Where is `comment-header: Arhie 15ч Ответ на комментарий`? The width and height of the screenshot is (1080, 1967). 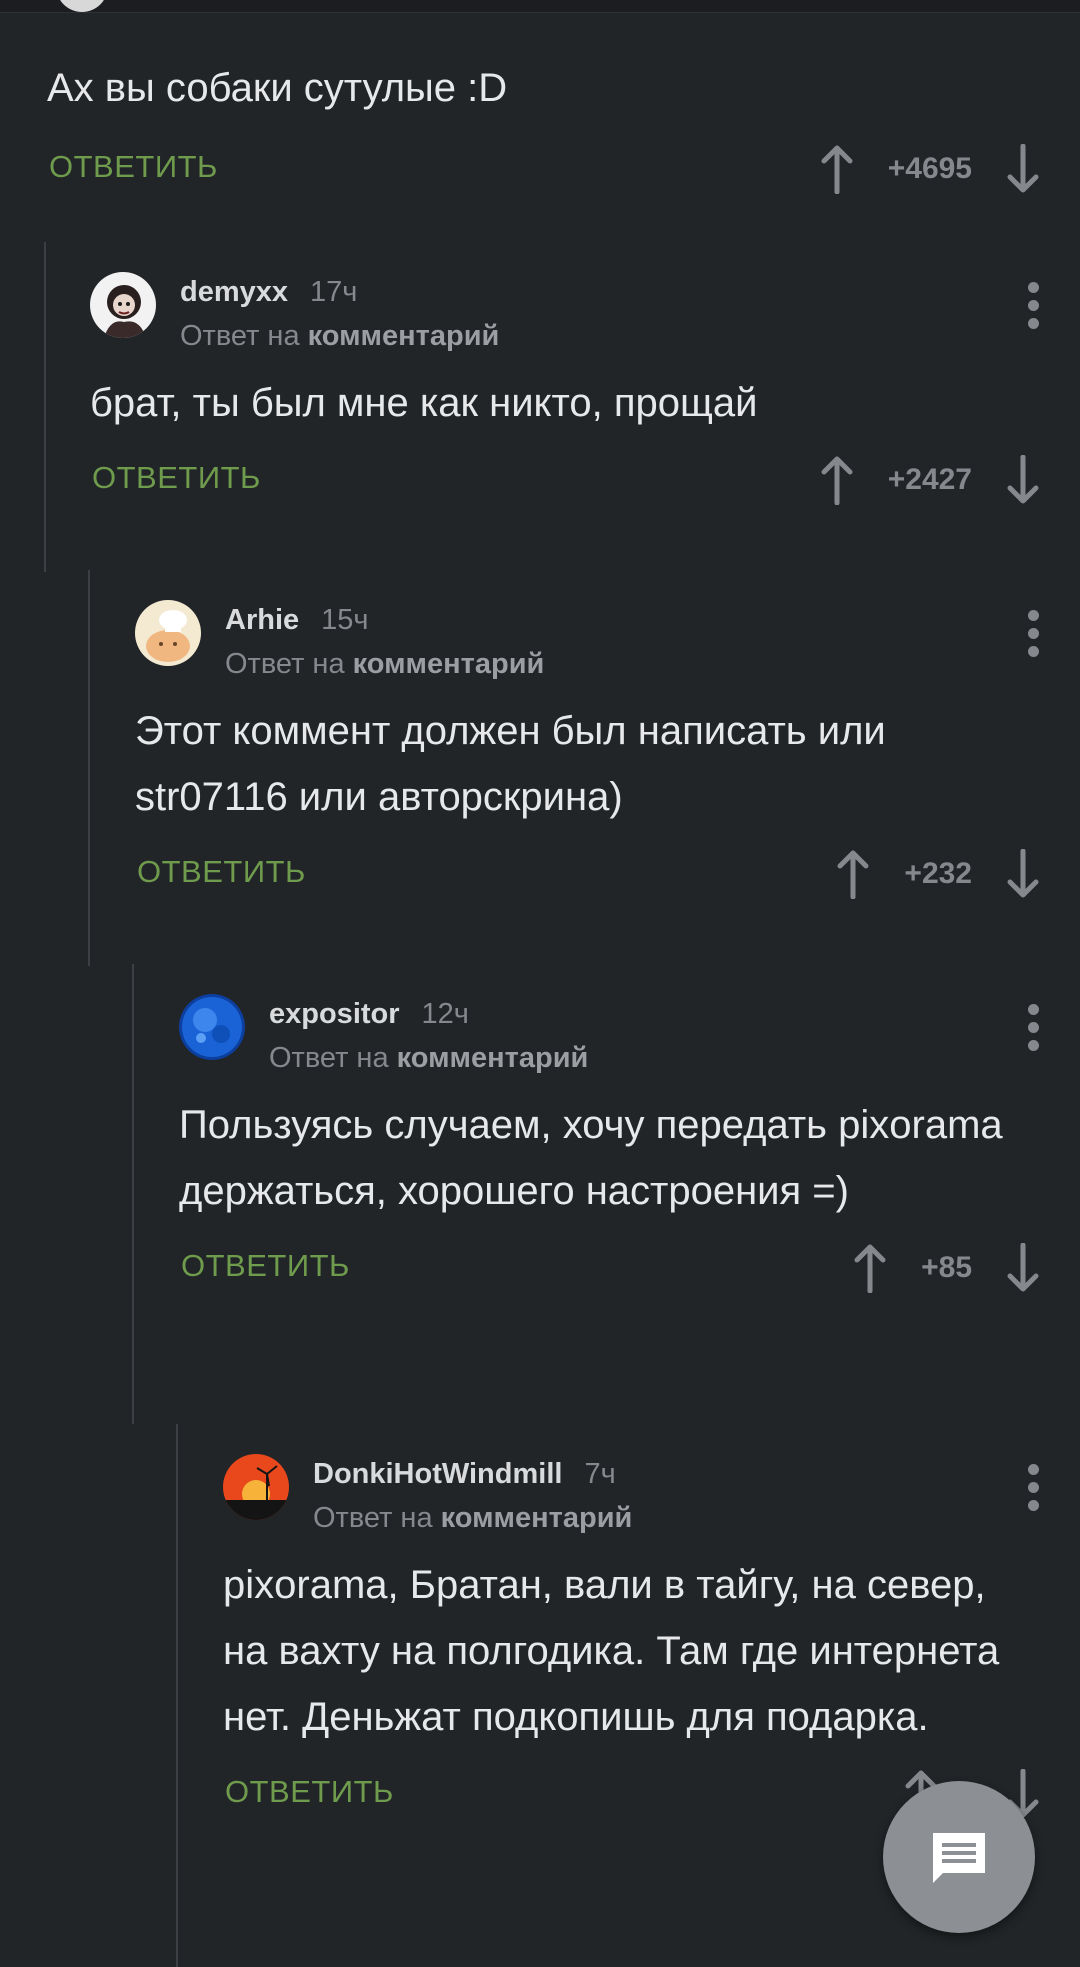
comment-header: Arhie 15ч Ответ на комментарий is located at coordinates (607, 645).